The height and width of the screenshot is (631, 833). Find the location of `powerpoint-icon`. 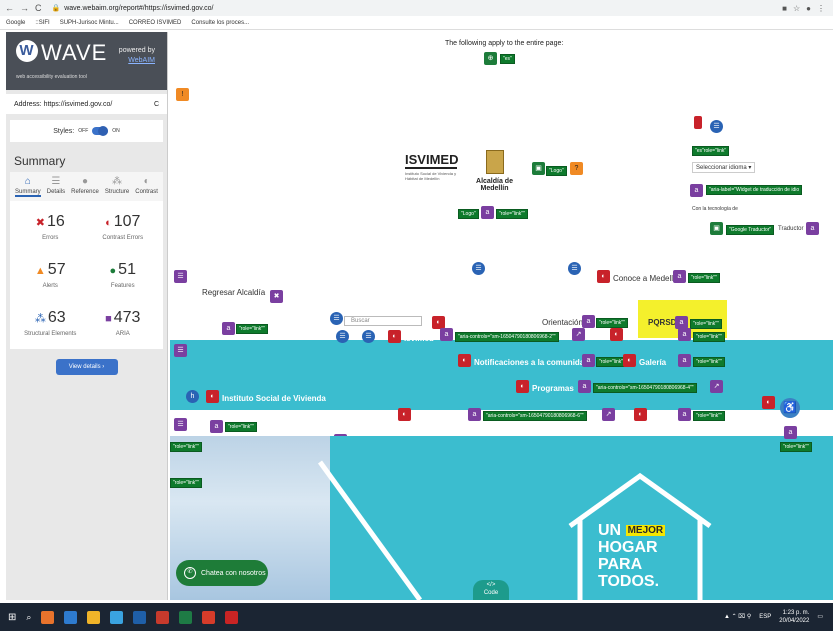

powerpoint-icon is located at coordinates (163, 617).